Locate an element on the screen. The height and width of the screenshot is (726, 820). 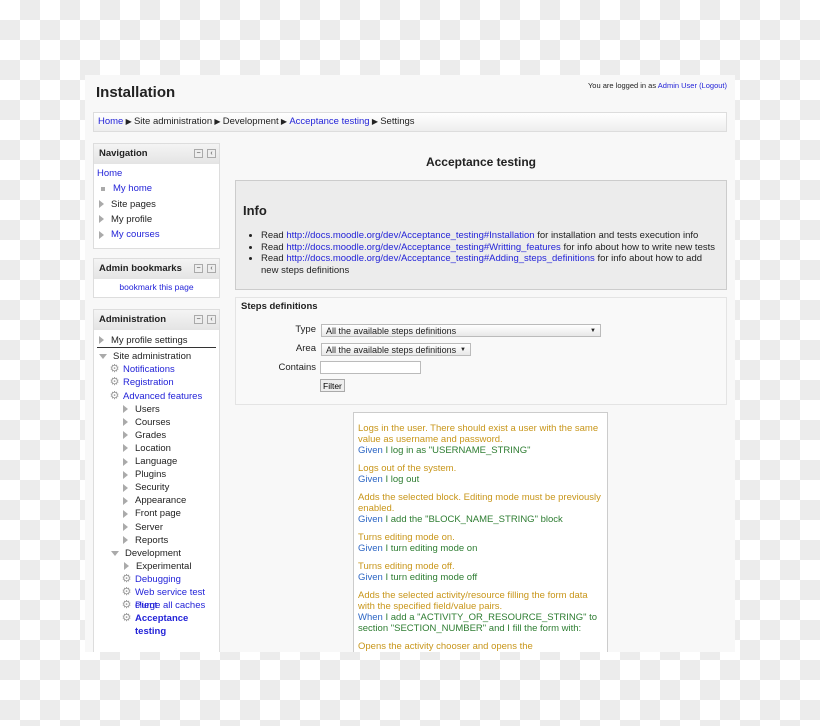
admin-tree-label: Users is located at coordinates (147, 409).